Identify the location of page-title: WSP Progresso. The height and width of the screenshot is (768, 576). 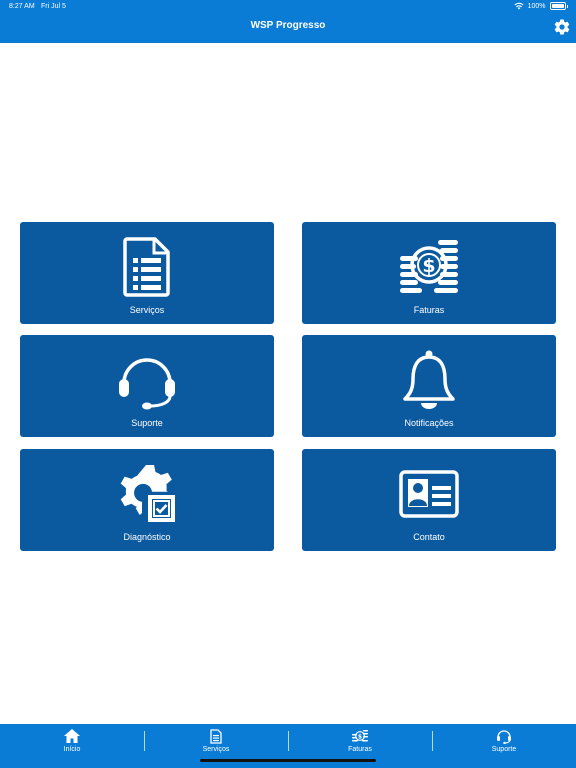
(288, 25).